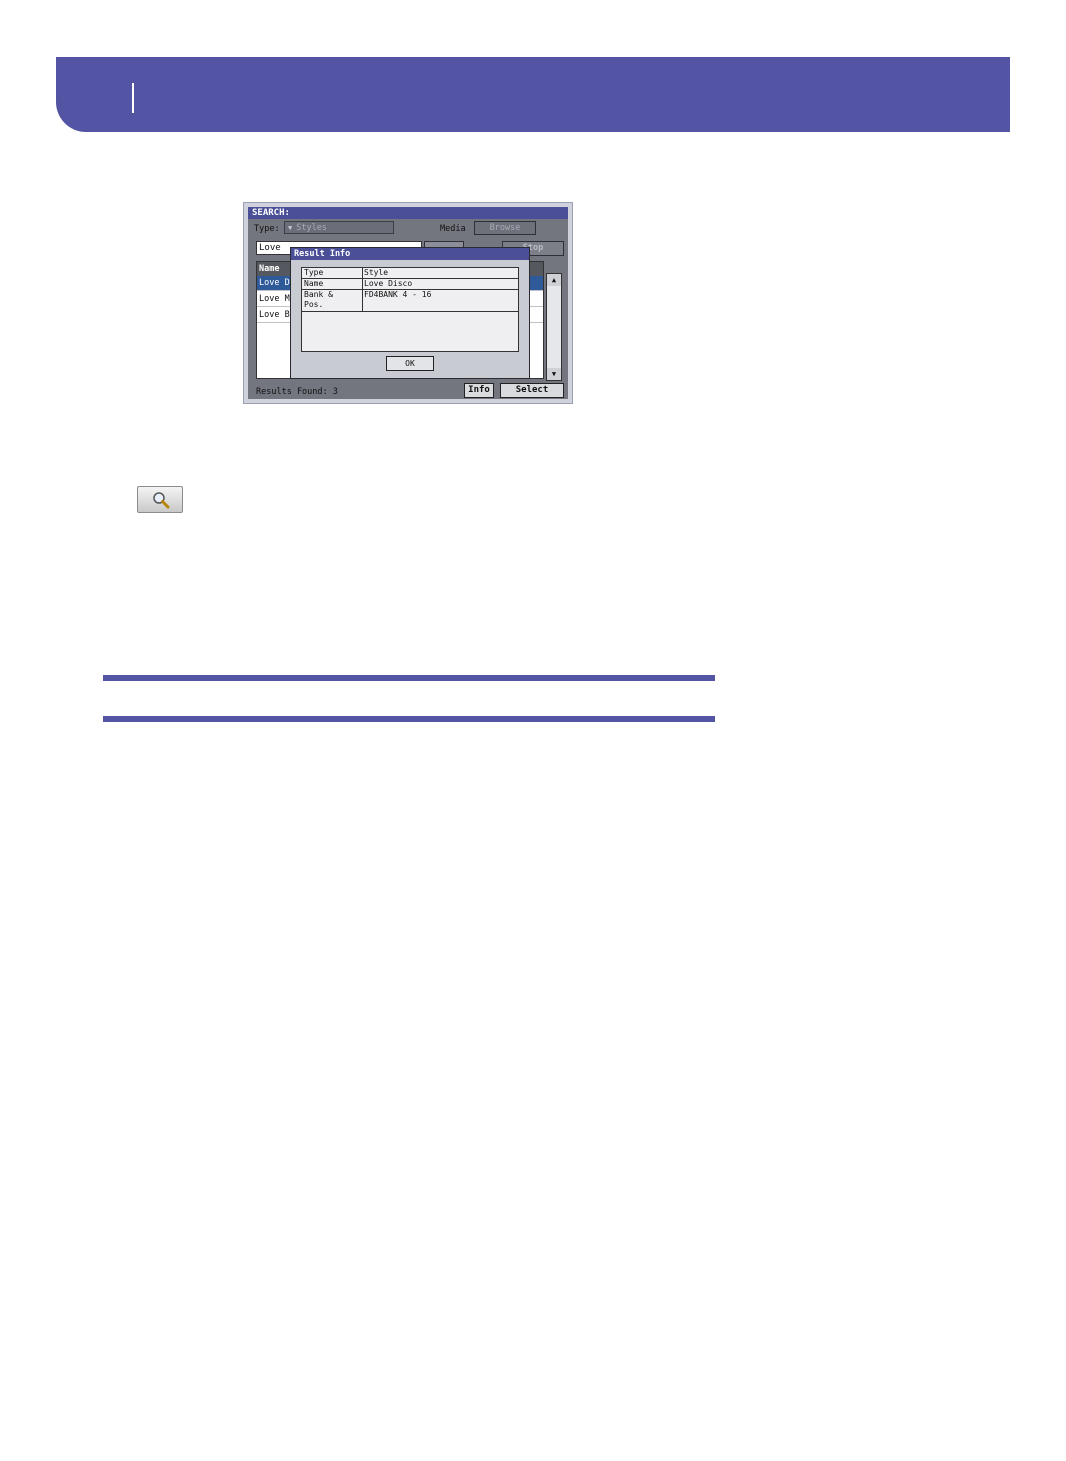  I want to click on info-value: Love Disco, so click(388, 283).